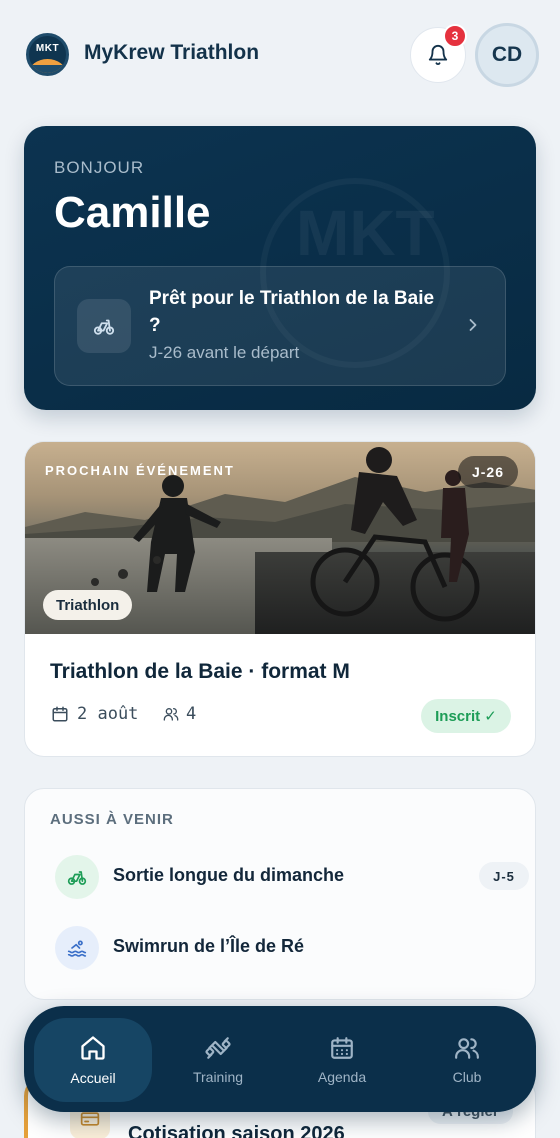  What do you see at coordinates (108, 714) in the screenshot?
I see `event-date-text: 2 août` at bounding box center [108, 714].